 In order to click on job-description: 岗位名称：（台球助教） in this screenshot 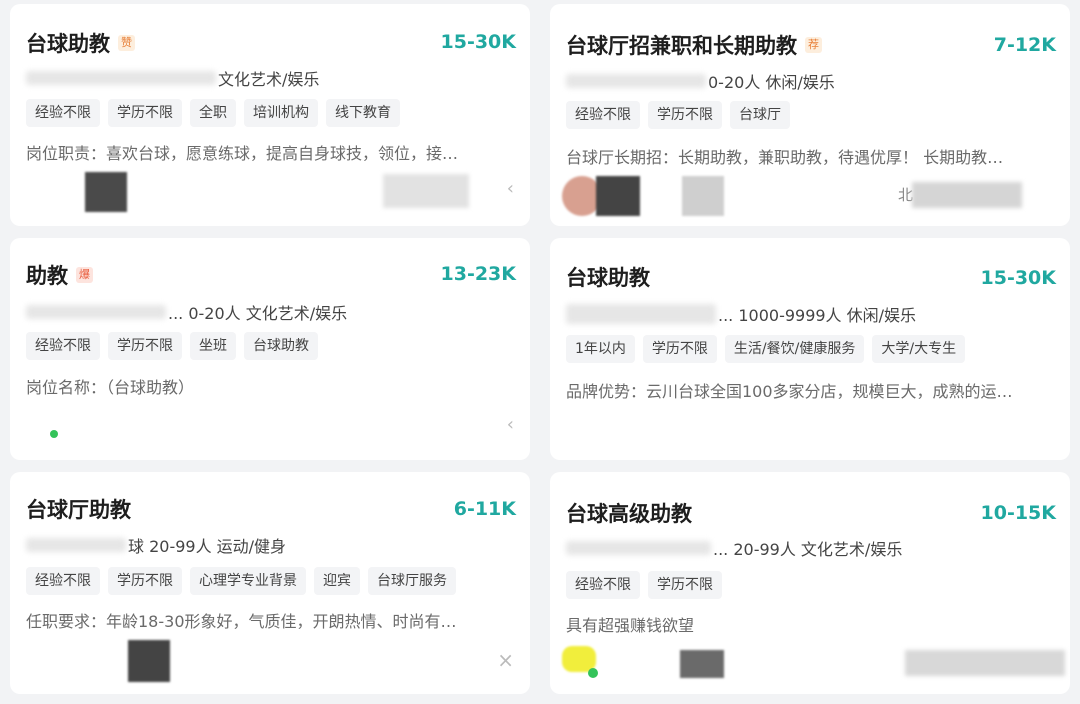, I will do `click(110, 387)`.